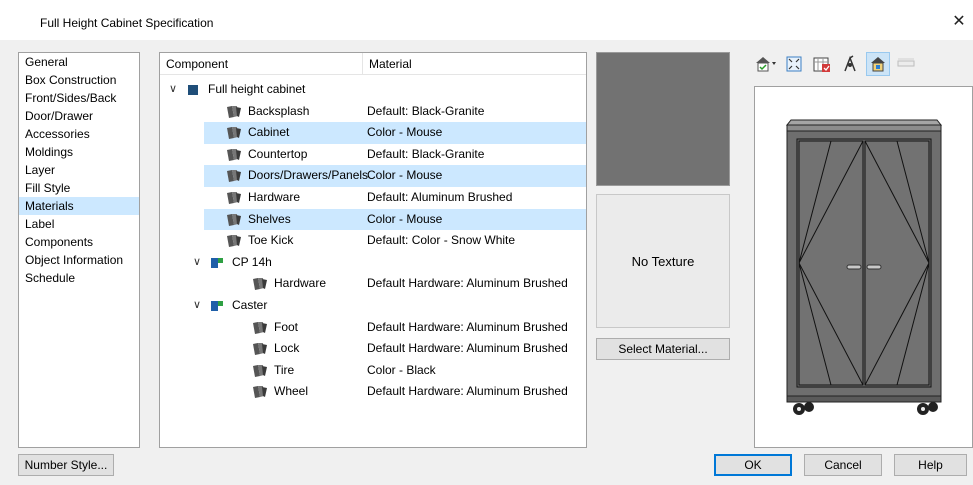  I want to click on extra-option-icon, so click(906, 64).